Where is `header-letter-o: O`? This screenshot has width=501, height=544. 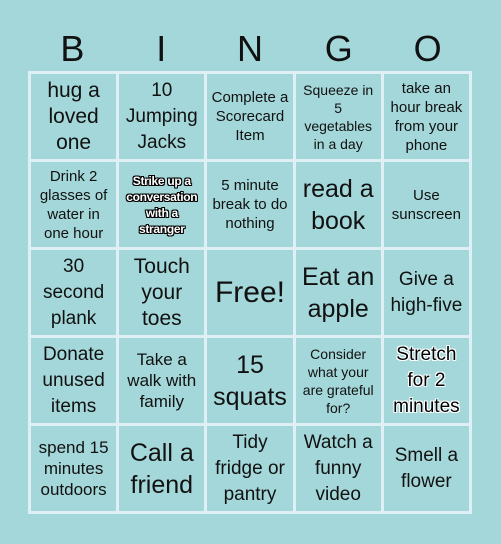
header-letter-o: O is located at coordinates (427, 48).